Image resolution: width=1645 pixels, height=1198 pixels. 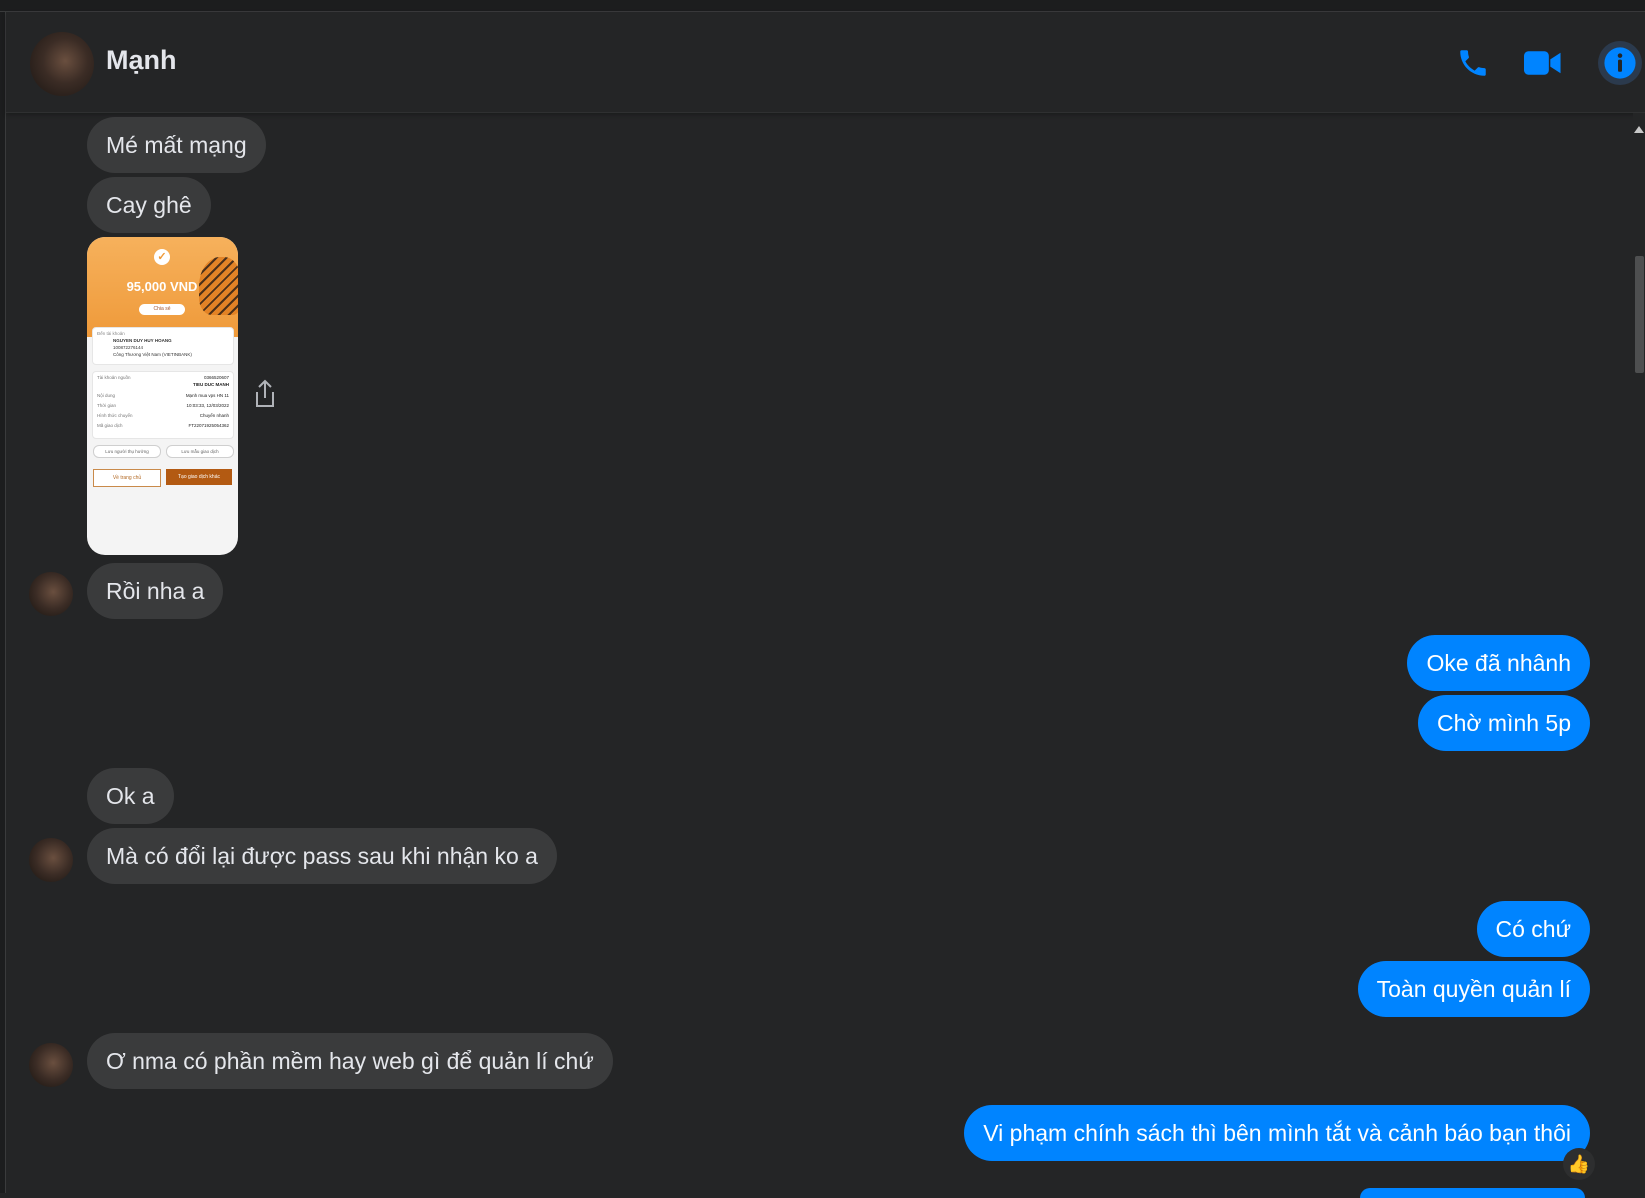 What do you see at coordinates (1498, 663) in the screenshot?
I see `message-outgoing: Oke đã nhânh` at bounding box center [1498, 663].